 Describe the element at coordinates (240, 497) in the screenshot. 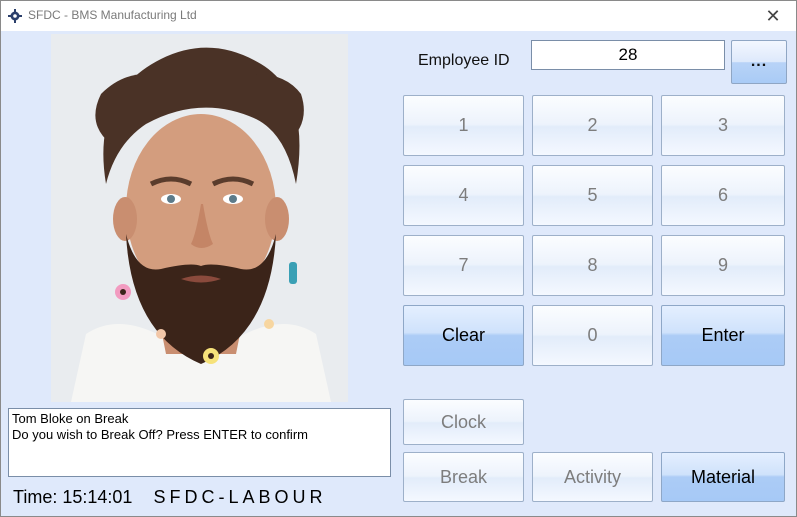

I see `module-name: SFDC-LABOUR` at that location.